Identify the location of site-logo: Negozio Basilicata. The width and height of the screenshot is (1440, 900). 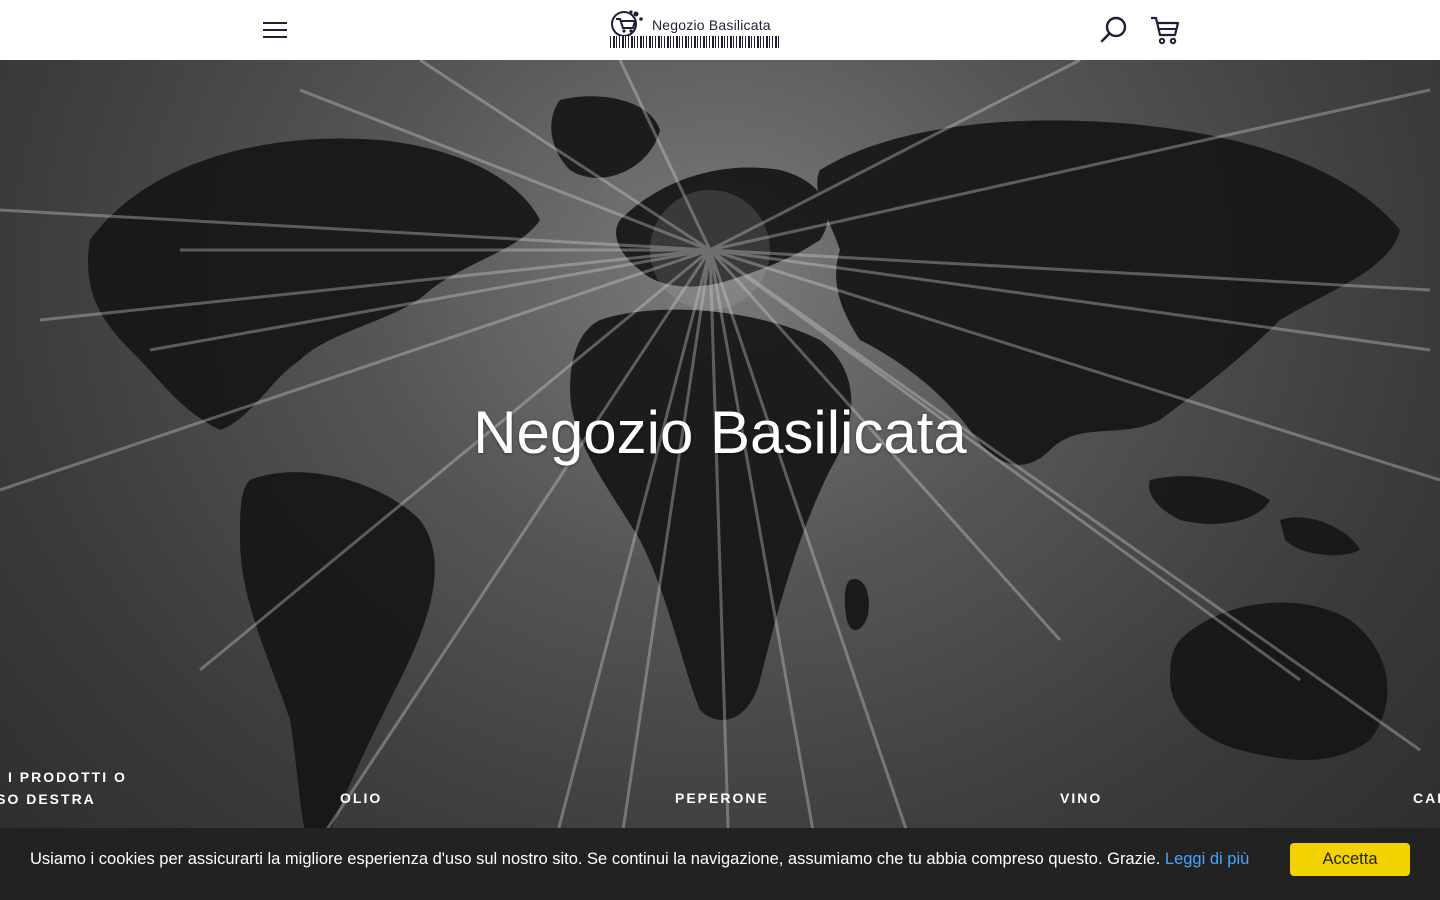
(696, 29).